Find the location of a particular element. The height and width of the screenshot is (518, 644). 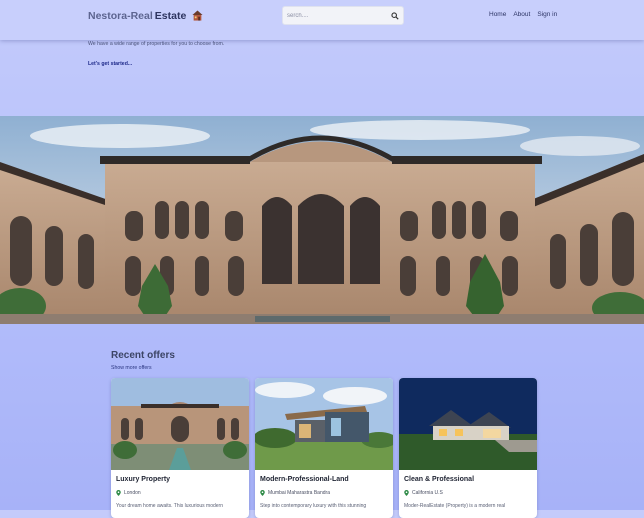

navbar: Nestora-RealEstate Home About Sign in is located at coordinates (322, 20).